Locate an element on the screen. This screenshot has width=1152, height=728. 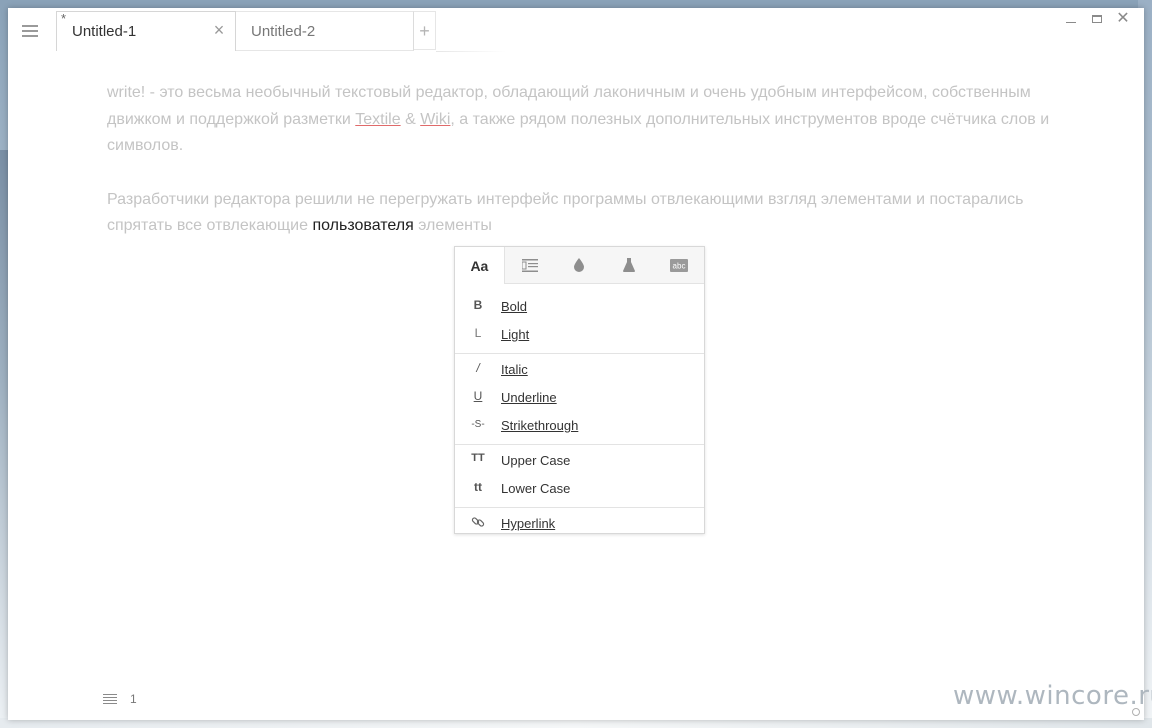
close-window-button: ✕ is located at coordinates (1123, 19).